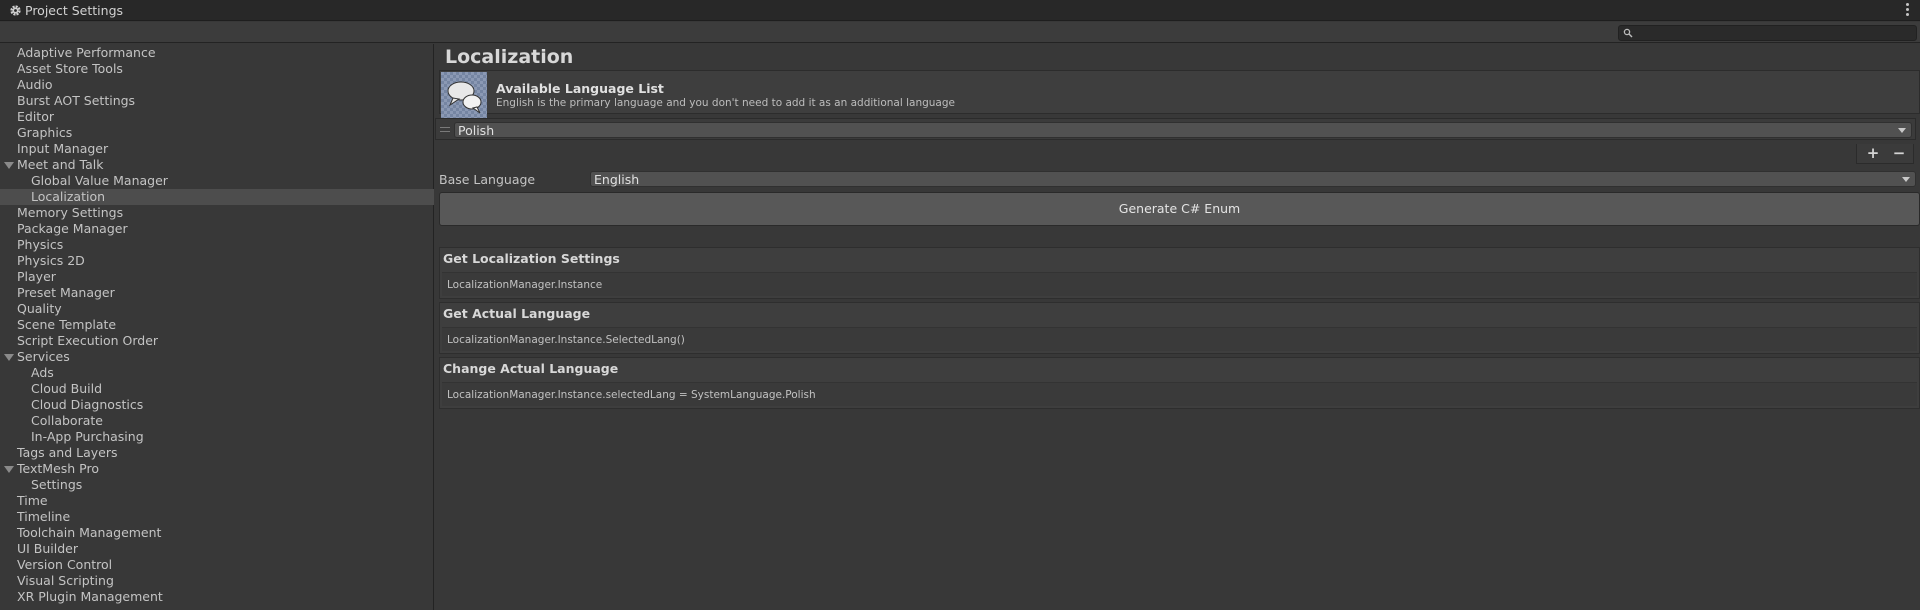 The width and height of the screenshot is (1920, 610). Describe the element at coordinates (580, 88) in the screenshot. I see `language-list-title: Available Language List` at that location.